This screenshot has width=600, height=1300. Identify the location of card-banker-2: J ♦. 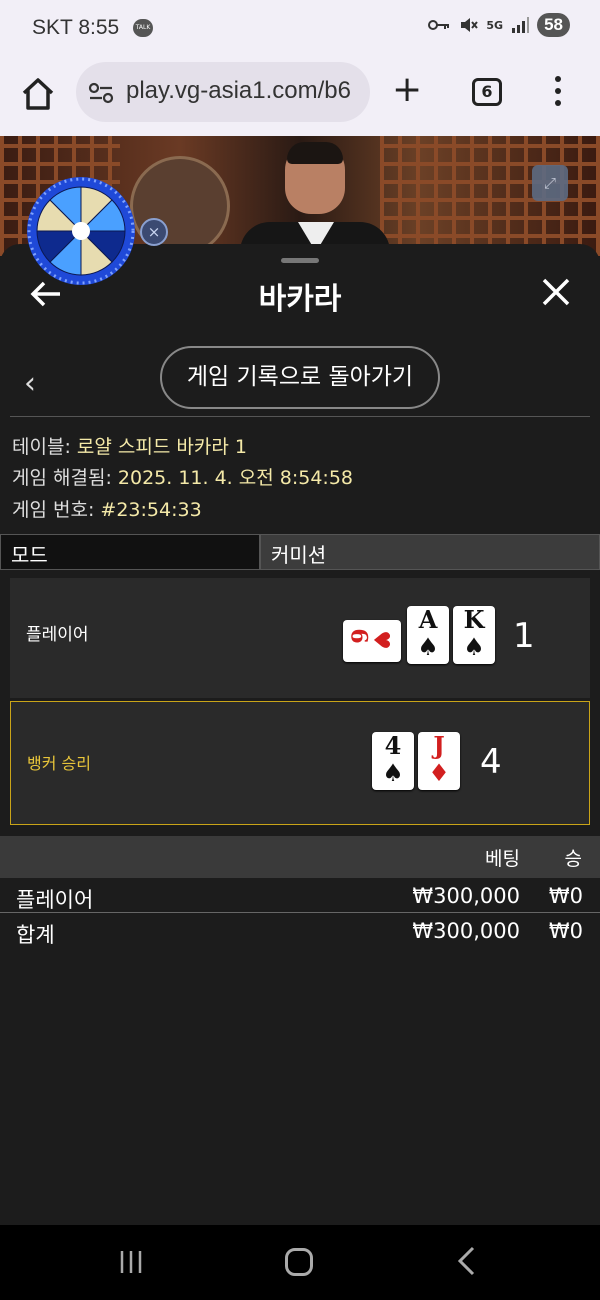
(439, 761).